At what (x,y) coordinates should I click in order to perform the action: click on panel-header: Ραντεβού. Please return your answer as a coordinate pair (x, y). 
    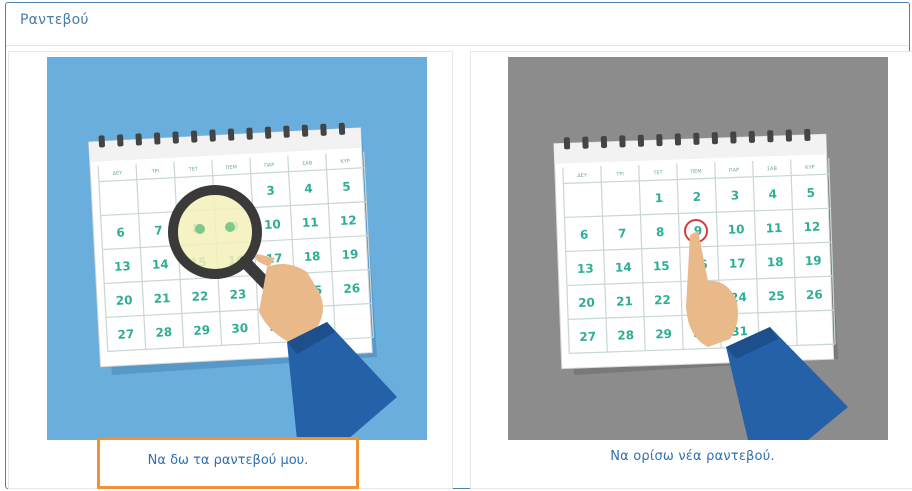
    Looking at the image, I should click on (457, 24).